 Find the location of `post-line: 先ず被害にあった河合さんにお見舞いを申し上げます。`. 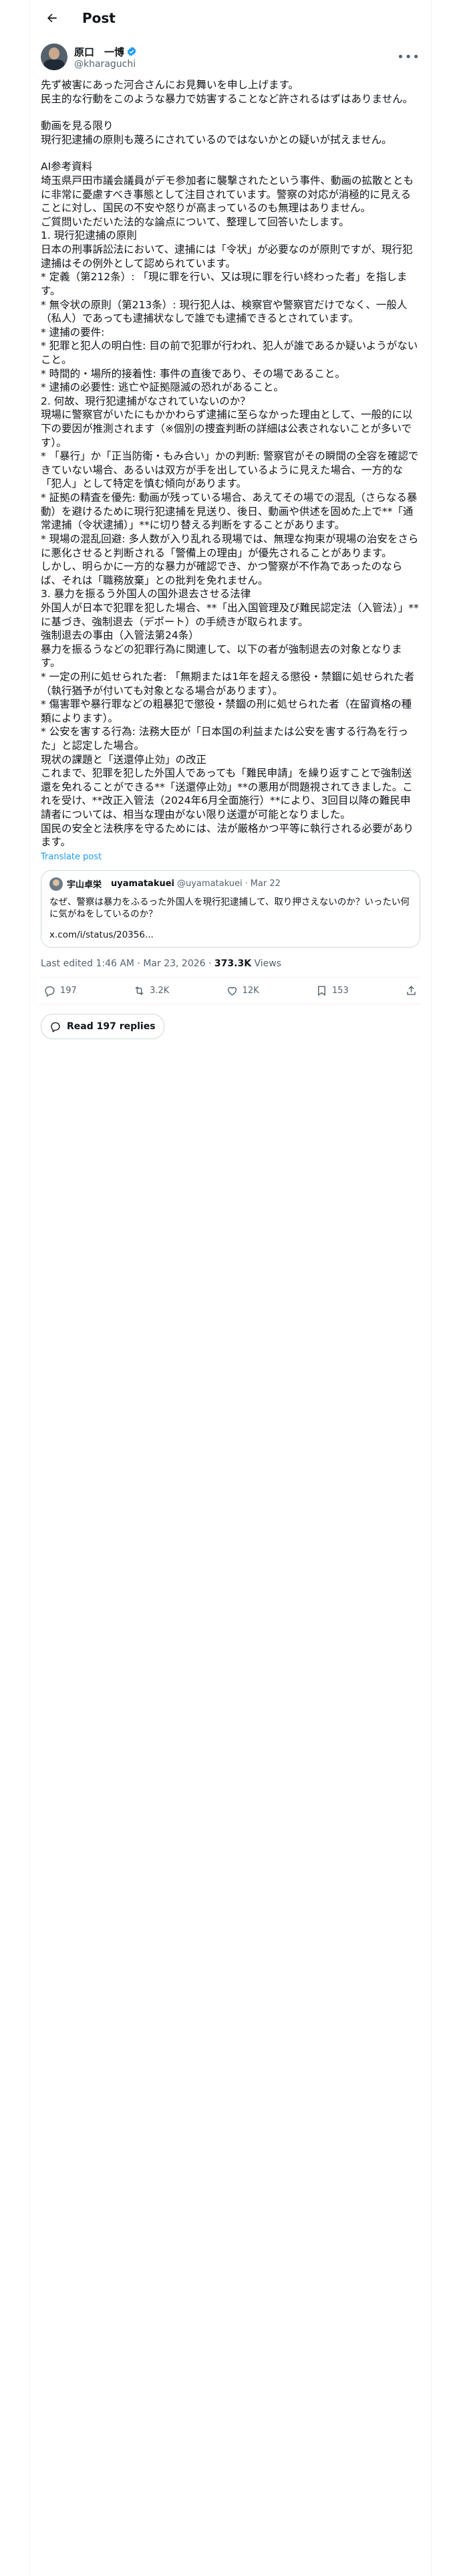

post-line: 先ず被害にあった河合さんにお見舞いを申し上げます。 is located at coordinates (170, 85).